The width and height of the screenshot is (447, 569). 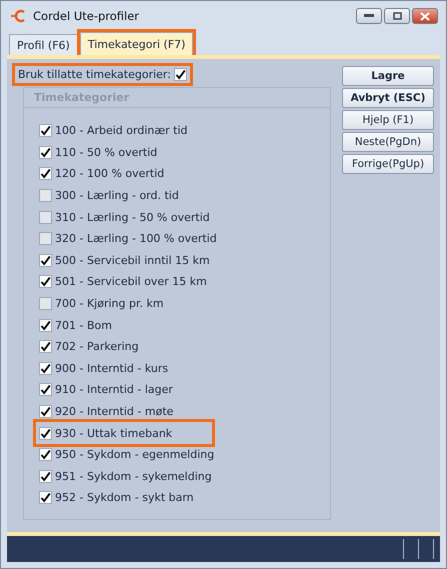 I want to click on checkbox-label: 110 - 50 % overtid, so click(x=106, y=152).